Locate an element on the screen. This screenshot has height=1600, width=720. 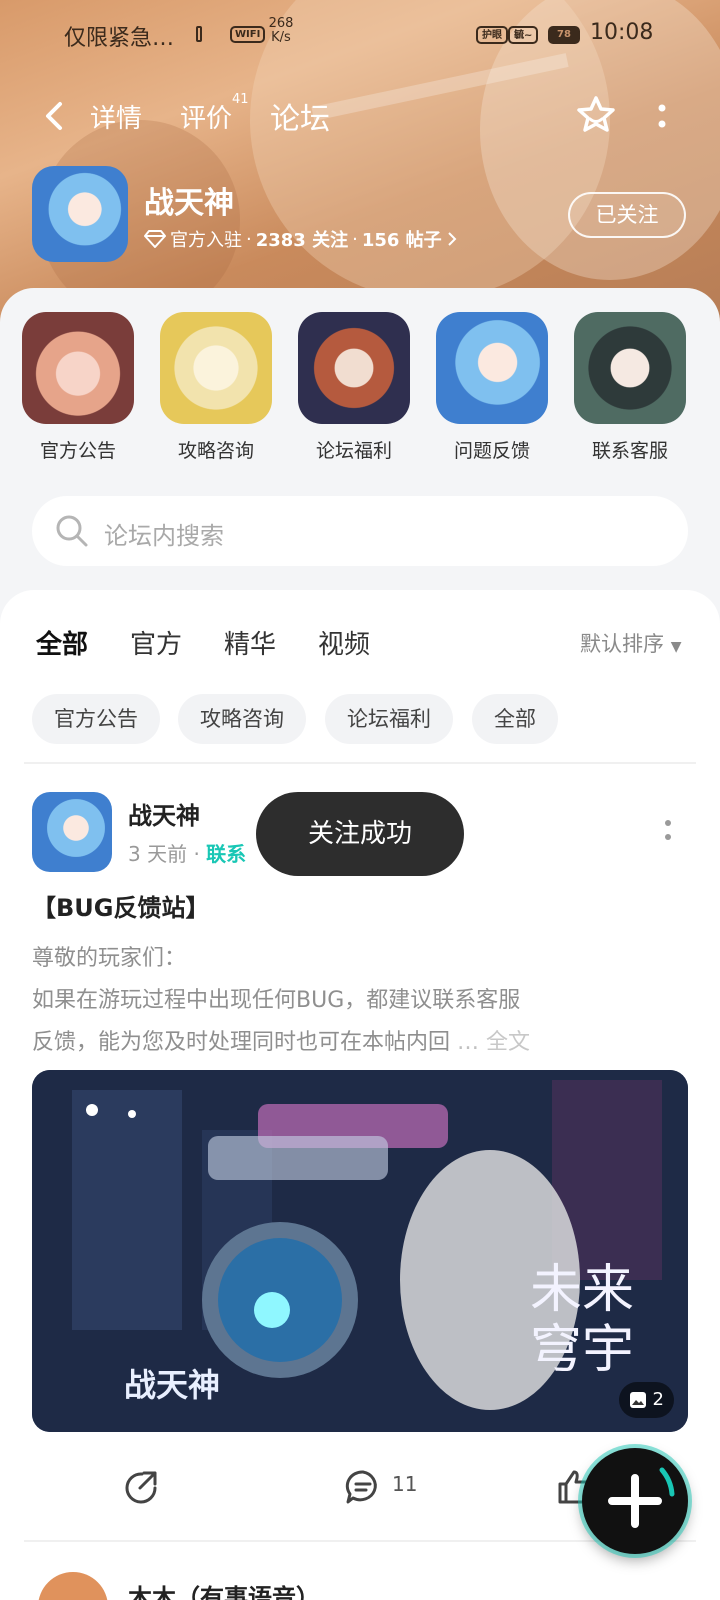
post-timestamp: 3 天前 · 联系 is located at coordinates (187, 854).